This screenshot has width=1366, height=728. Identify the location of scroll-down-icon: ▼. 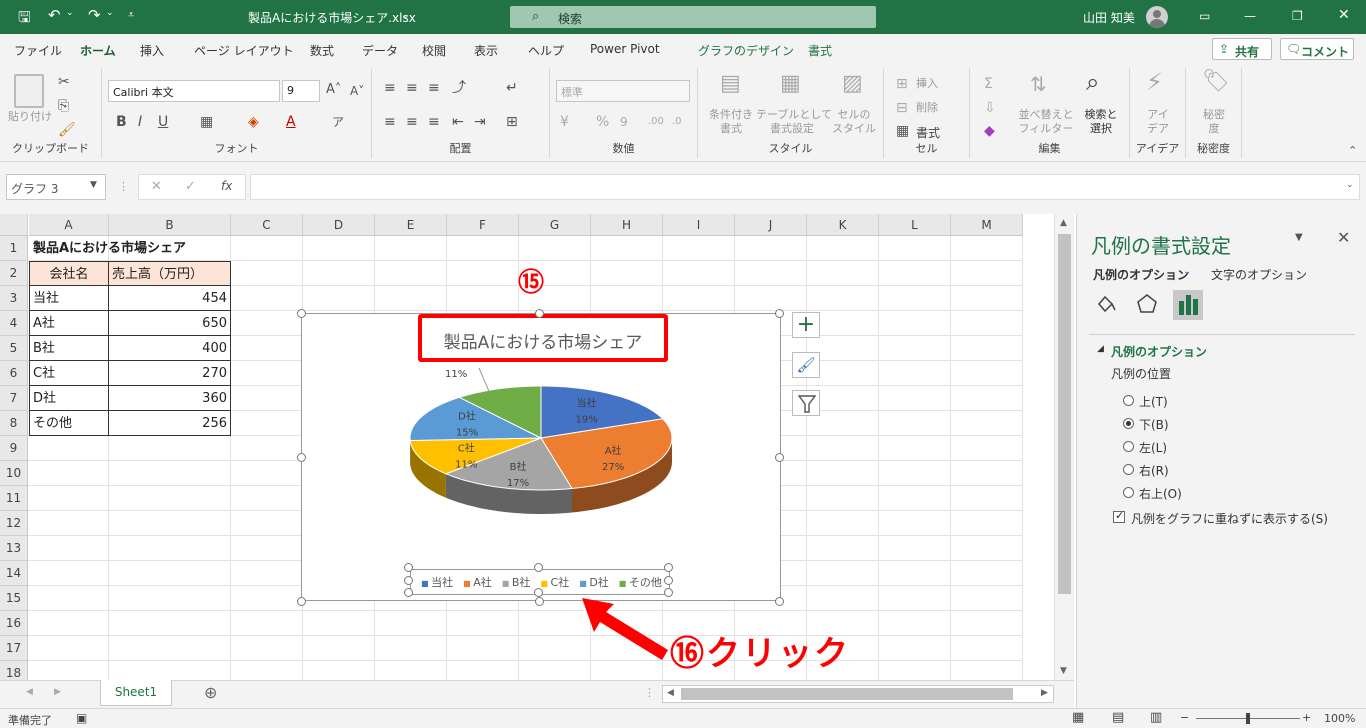
(1063, 671).